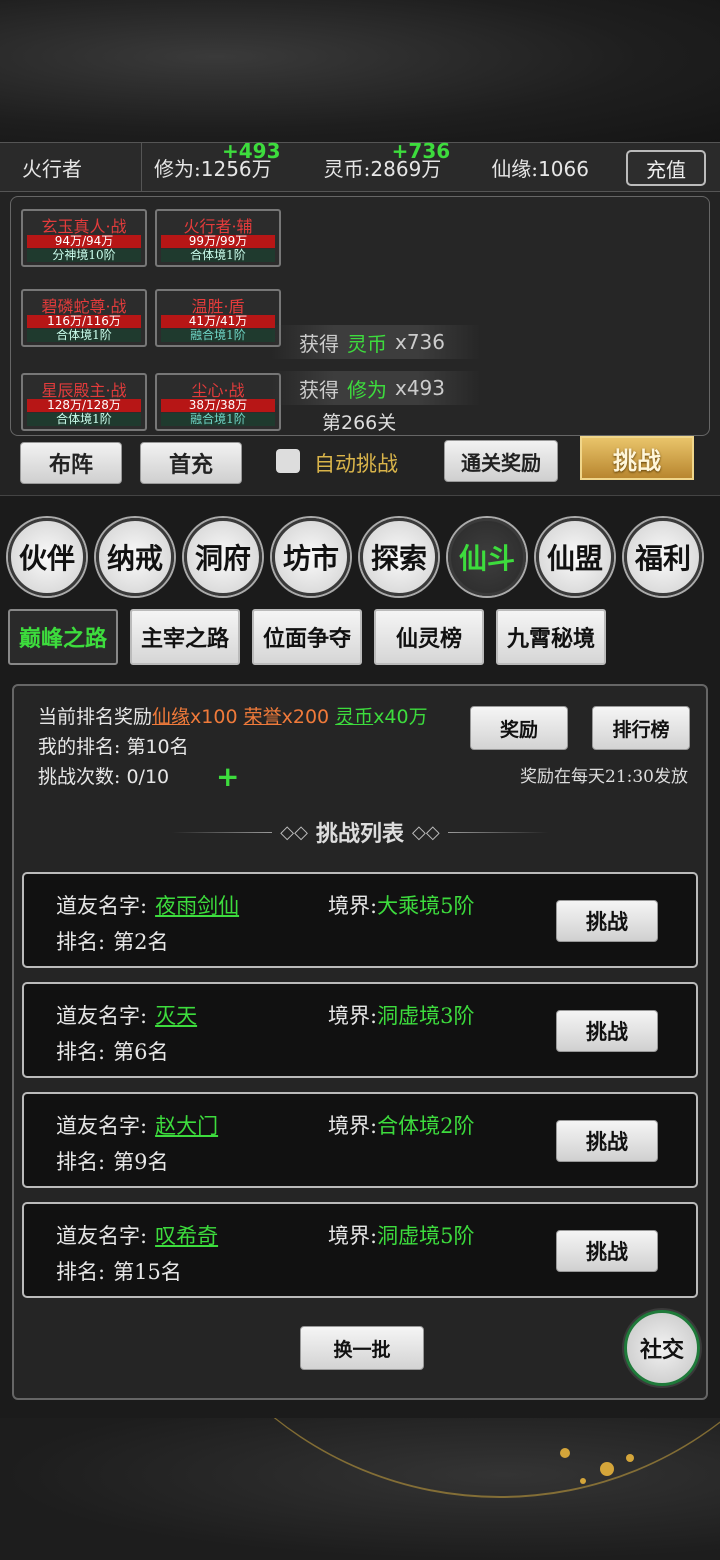 Image resolution: width=720 pixels, height=1560 pixels. I want to click on battle-controls: 布阵 首充 自动挑战 通关奖励 挑战, so click(360, 464).